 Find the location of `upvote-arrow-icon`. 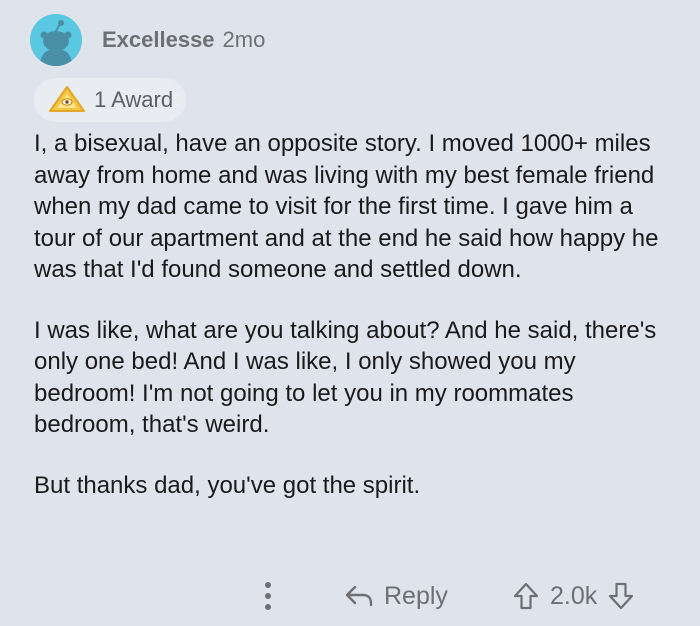

upvote-arrow-icon is located at coordinates (526, 596).